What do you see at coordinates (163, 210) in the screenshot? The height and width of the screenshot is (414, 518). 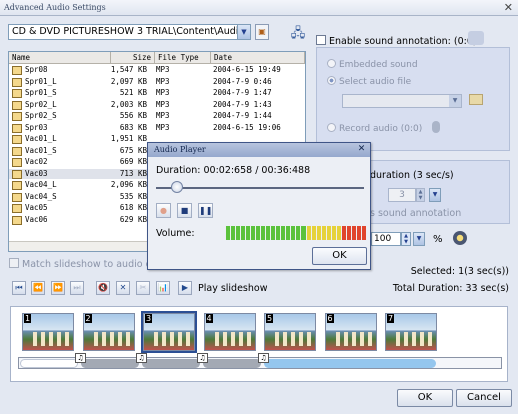 I see `record-button: ●` at bounding box center [163, 210].